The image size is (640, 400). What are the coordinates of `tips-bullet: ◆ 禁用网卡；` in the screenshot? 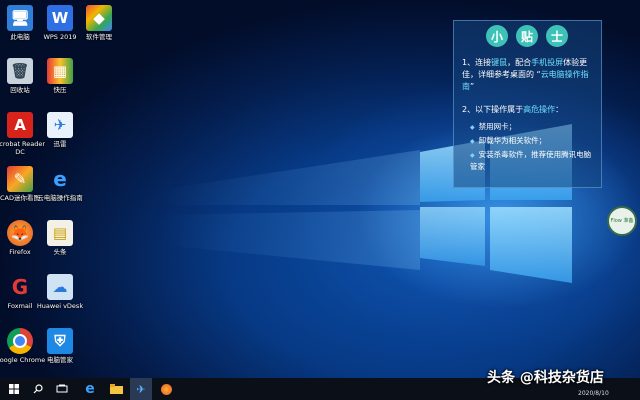 It's located at (493, 126).